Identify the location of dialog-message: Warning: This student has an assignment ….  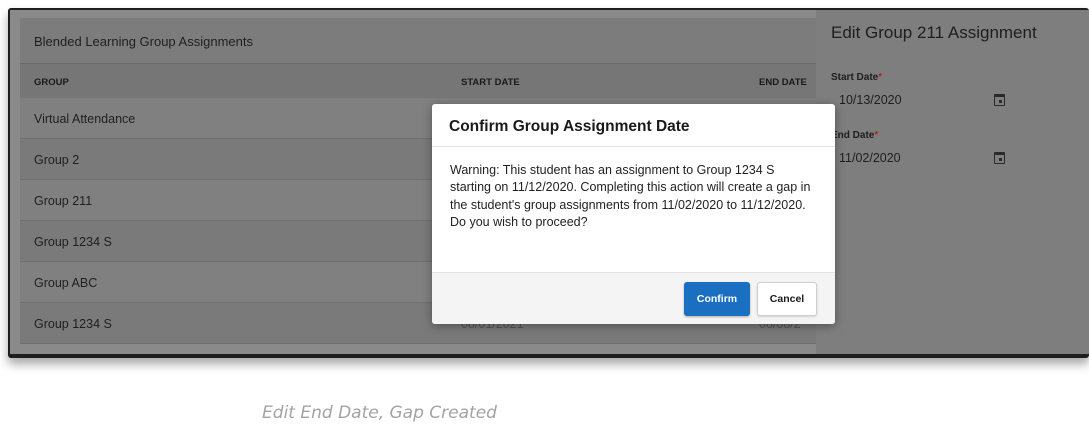
(630, 196).